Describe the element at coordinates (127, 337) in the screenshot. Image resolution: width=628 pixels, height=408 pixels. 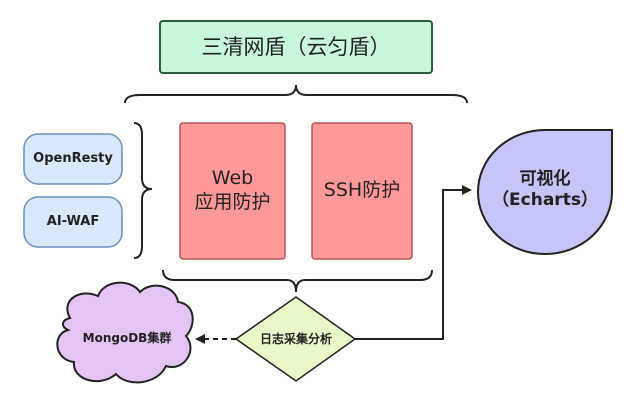
I see `storage-label: MongoDB集群` at that location.